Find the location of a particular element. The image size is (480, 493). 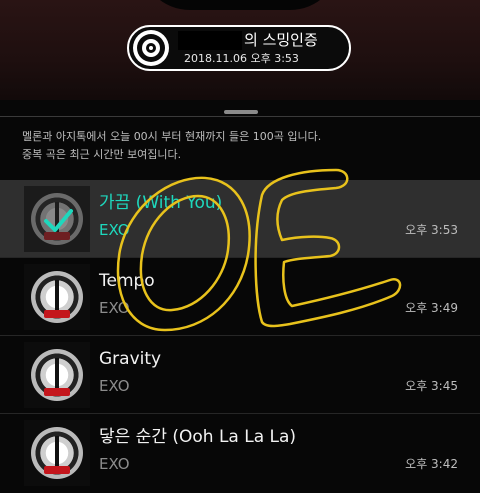

description-line-2: 중복 곡은 최근 시간만 보여집니다. is located at coordinates (102, 154).